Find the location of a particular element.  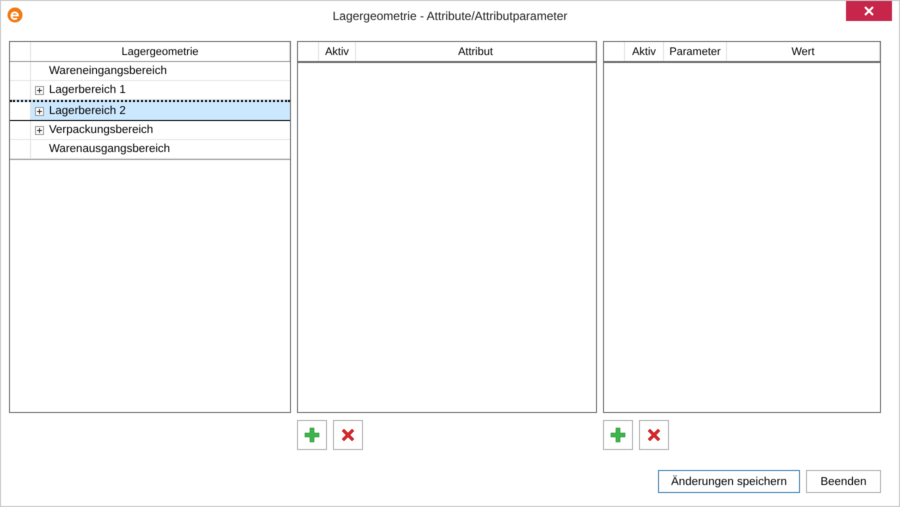

tree-row: Warenausgangsbereich is located at coordinates (150, 149).